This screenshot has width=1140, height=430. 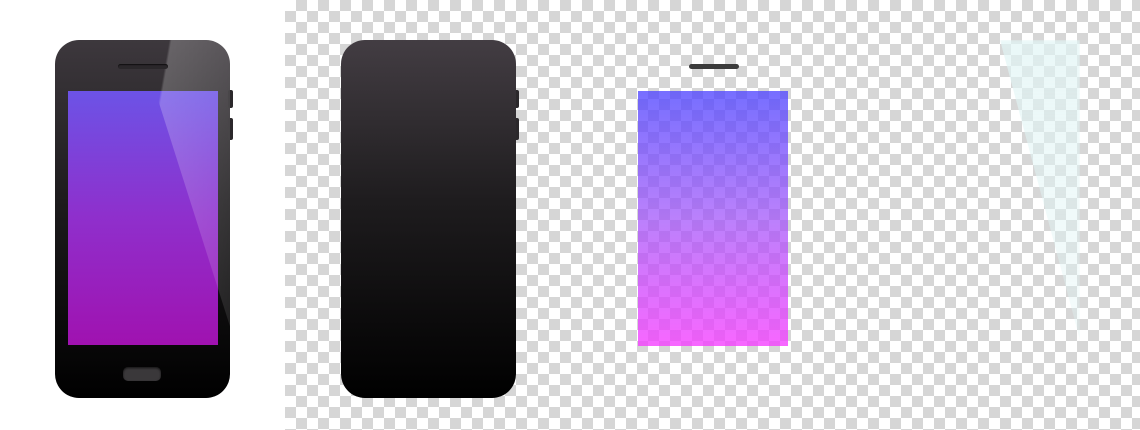 I want to click on home-button, so click(x=142, y=374).